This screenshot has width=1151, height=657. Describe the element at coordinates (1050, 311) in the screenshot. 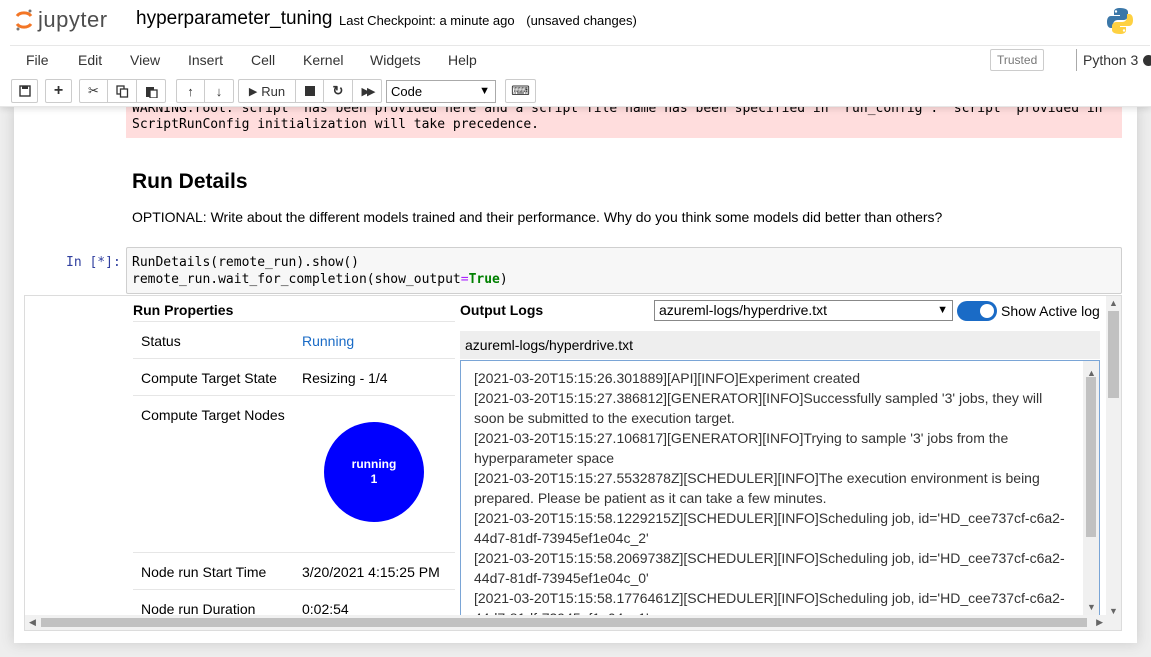

I see `show-active-log-label: Show Active log` at that location.